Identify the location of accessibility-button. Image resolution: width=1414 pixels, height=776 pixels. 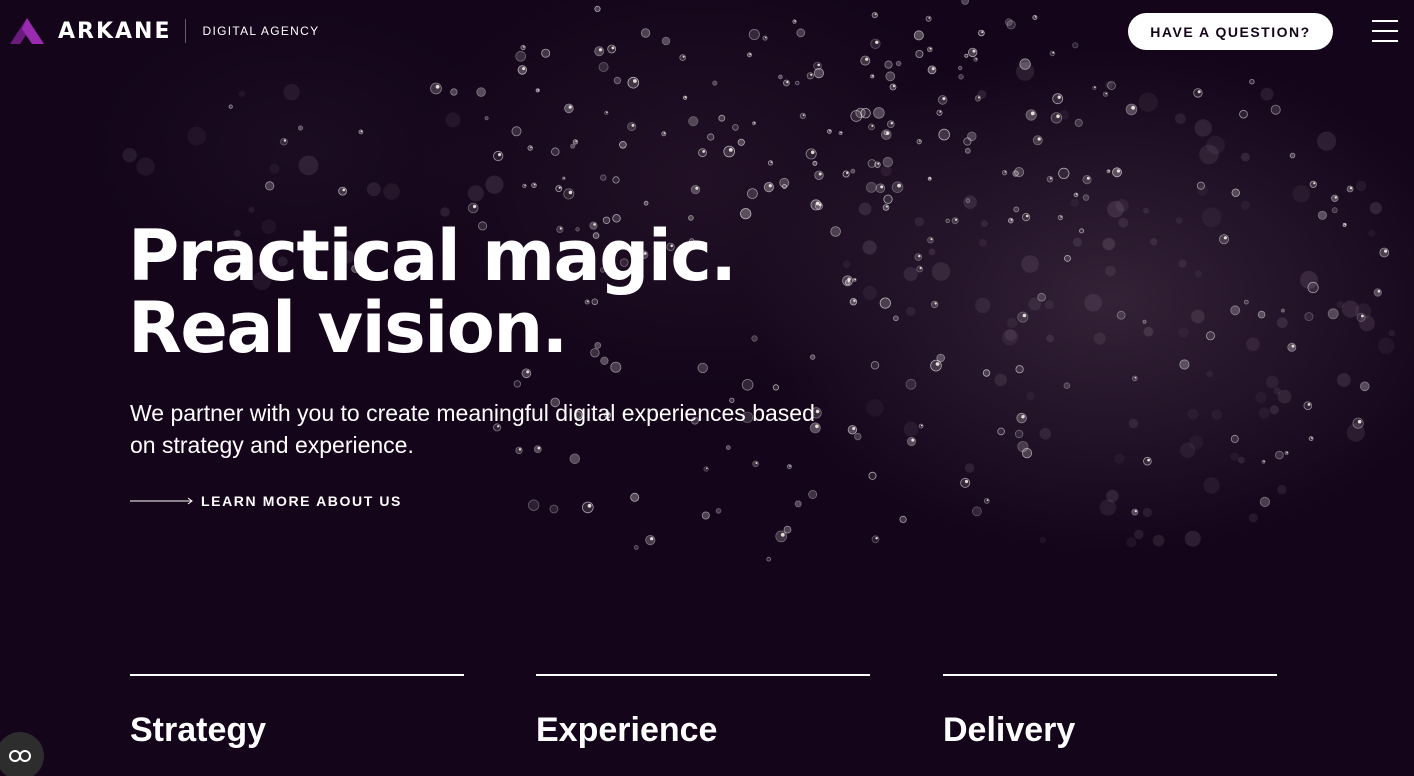
(22, 754).